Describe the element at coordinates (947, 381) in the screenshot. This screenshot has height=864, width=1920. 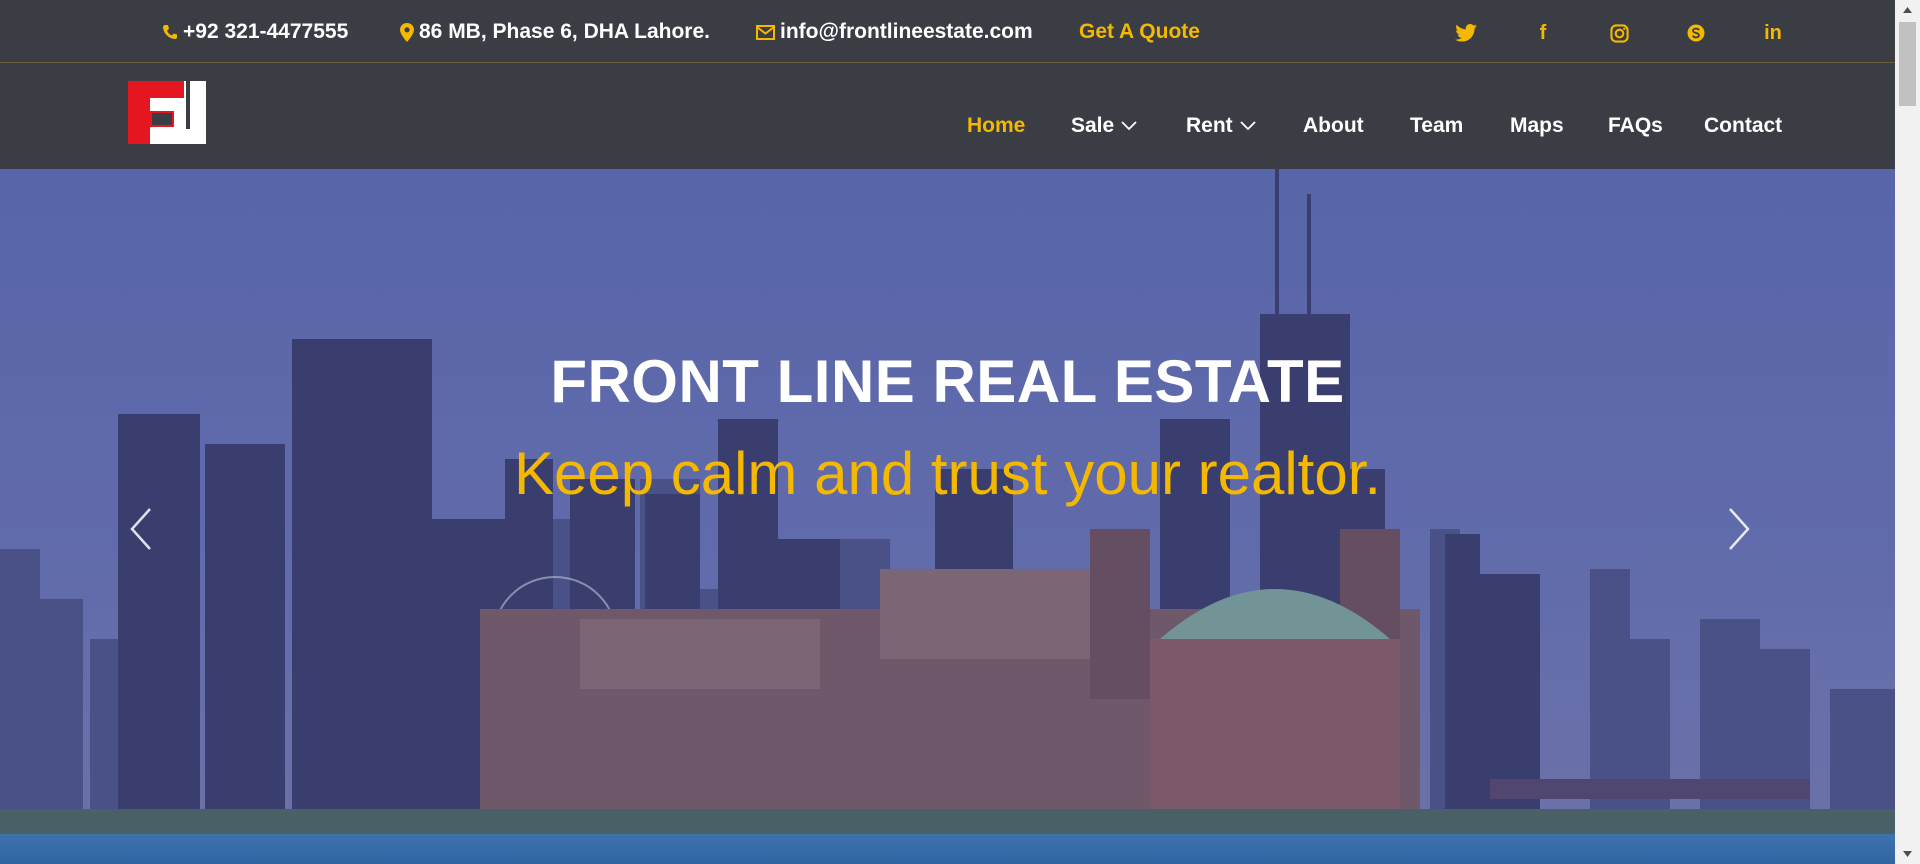
I see `hero-title: FRONT LINE REAL ESTATE` at that location.